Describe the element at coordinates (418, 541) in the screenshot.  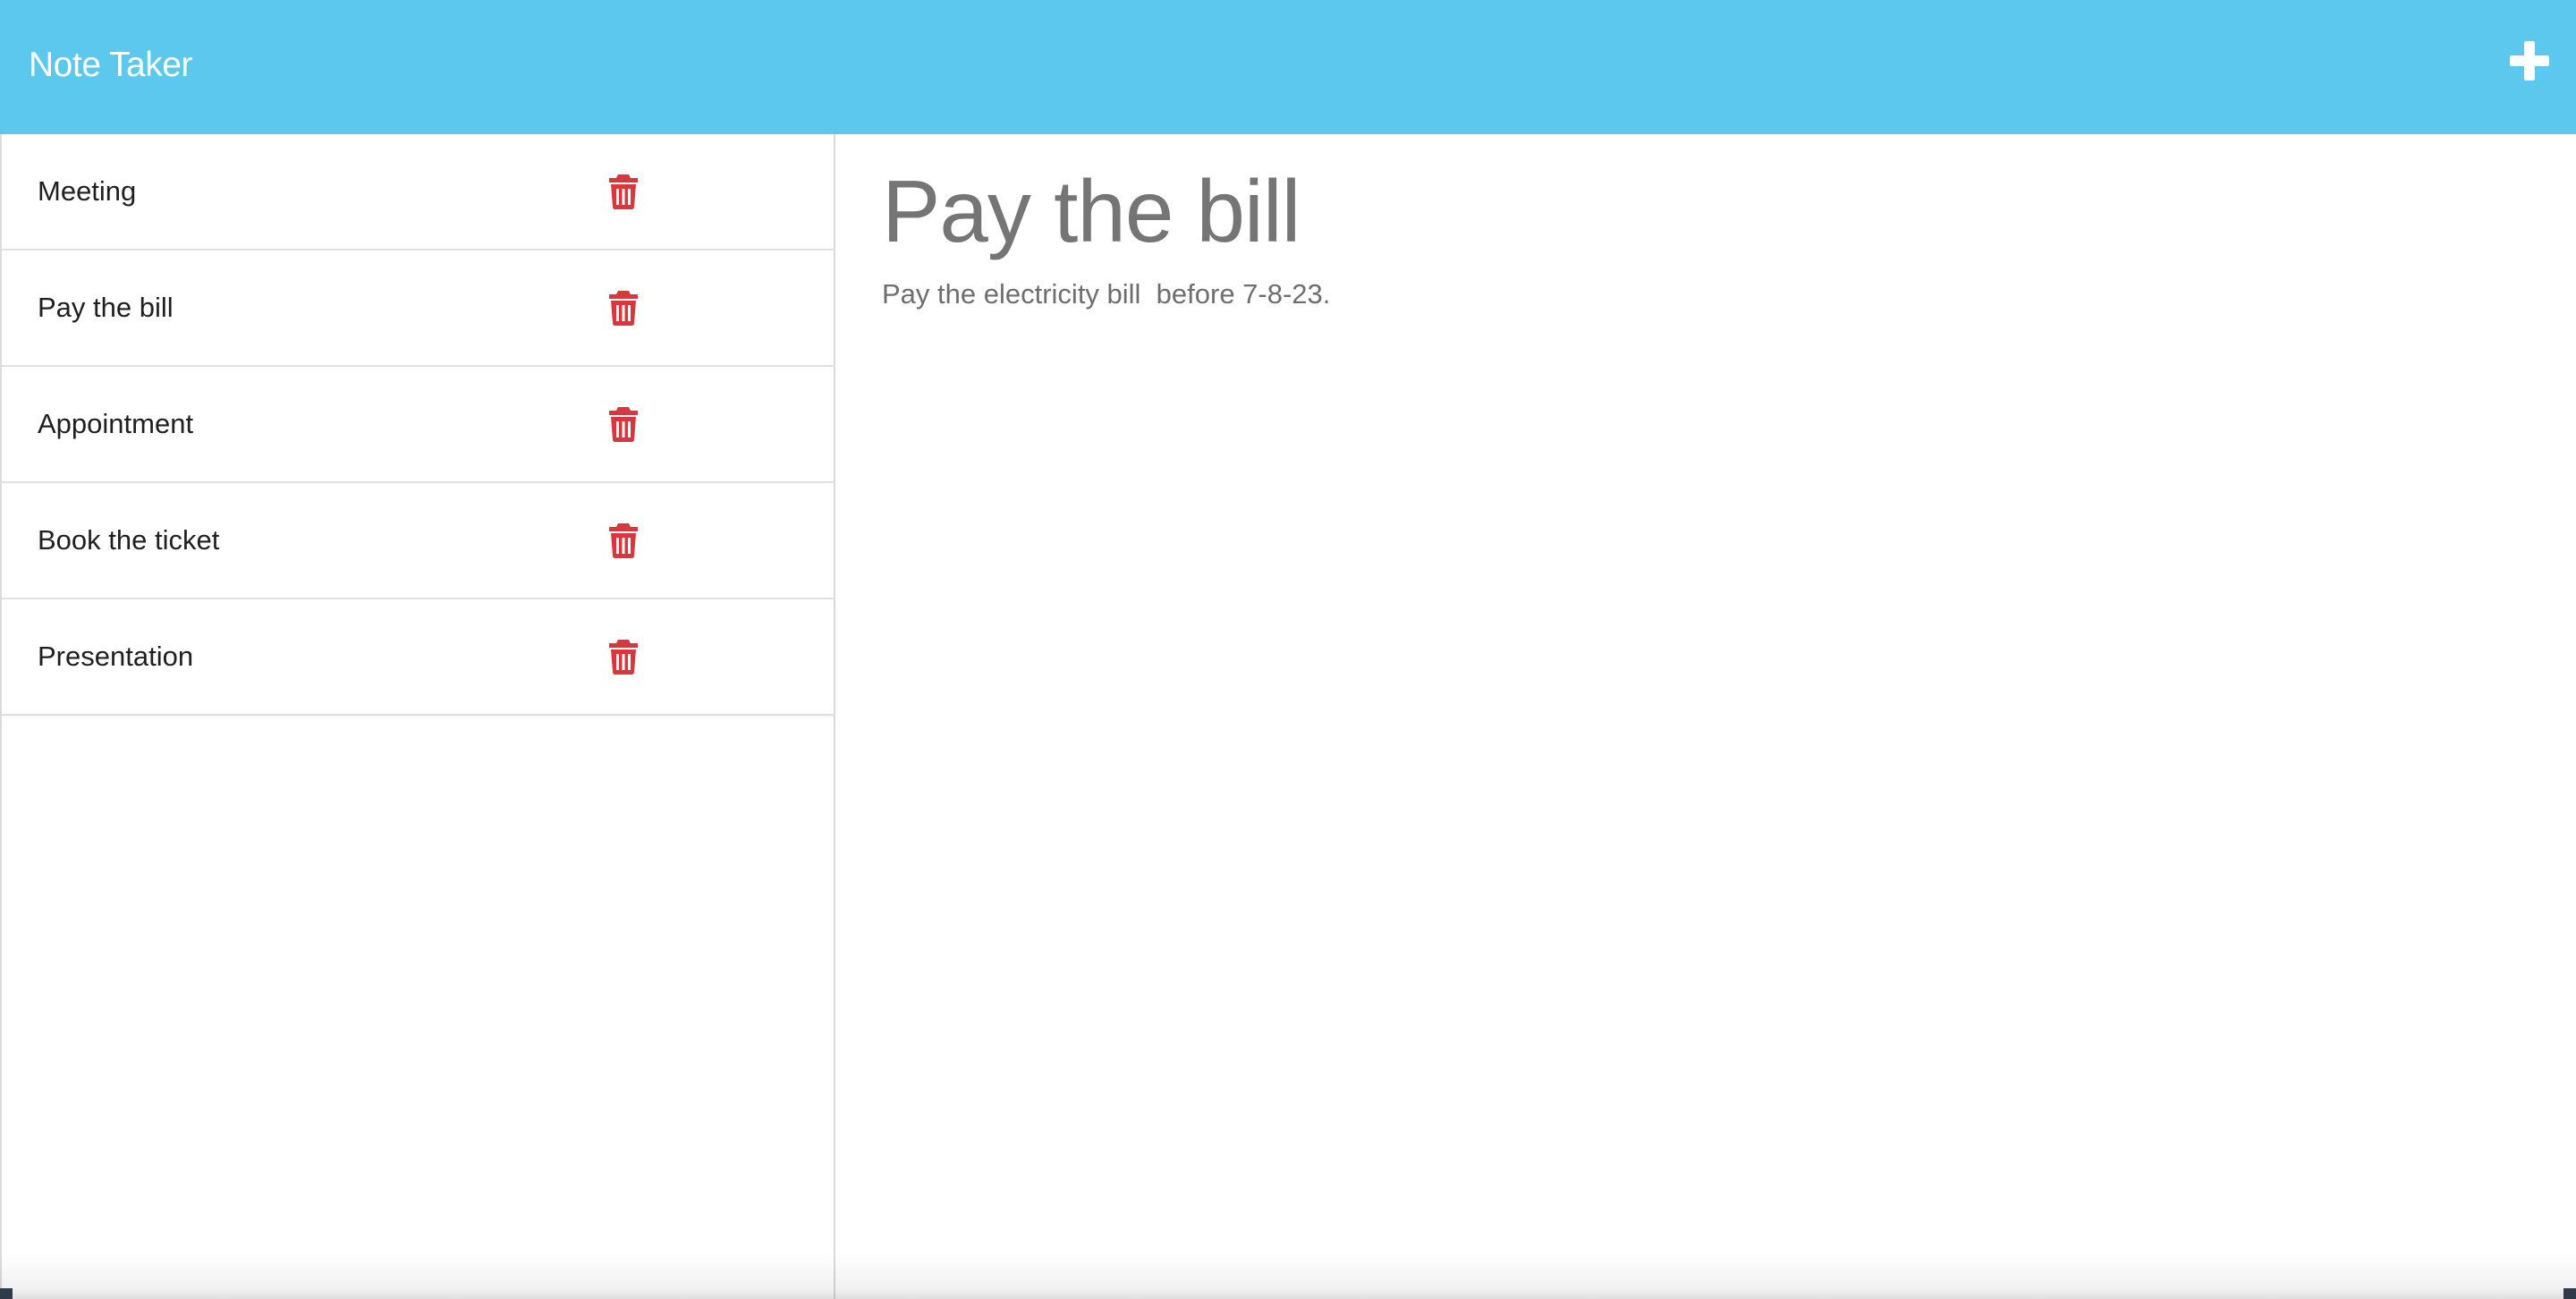
I see `note-list-item: Book the ticket` at that location.